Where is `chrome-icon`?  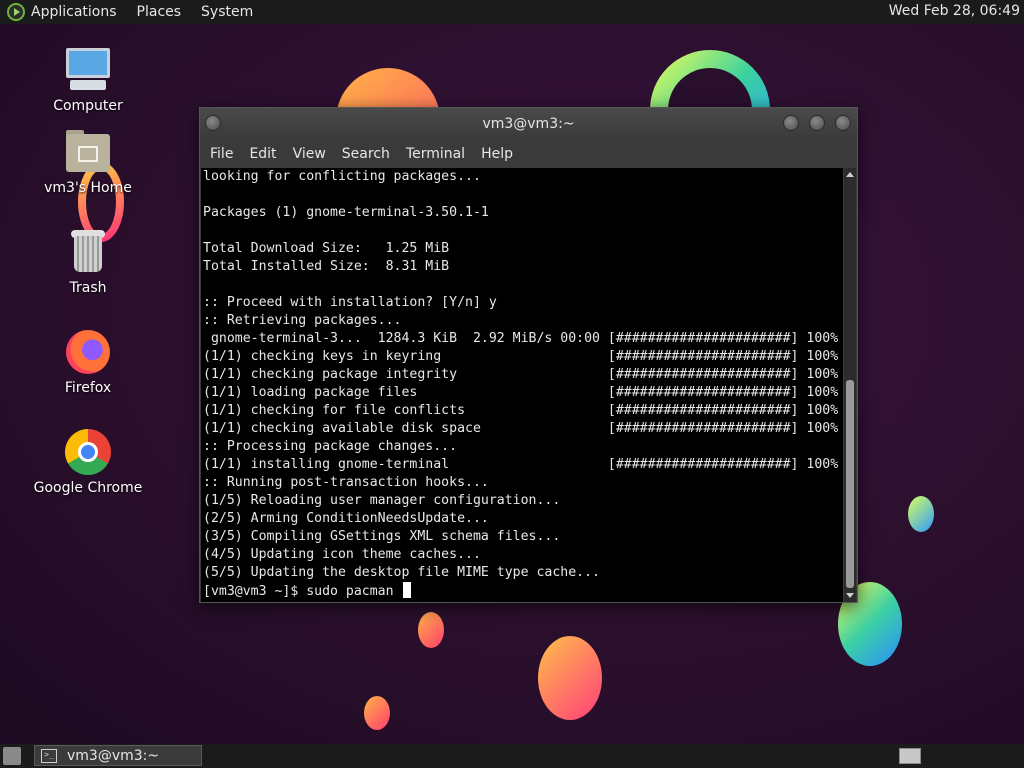 chrome-icon is located at coordinates (88, 452).